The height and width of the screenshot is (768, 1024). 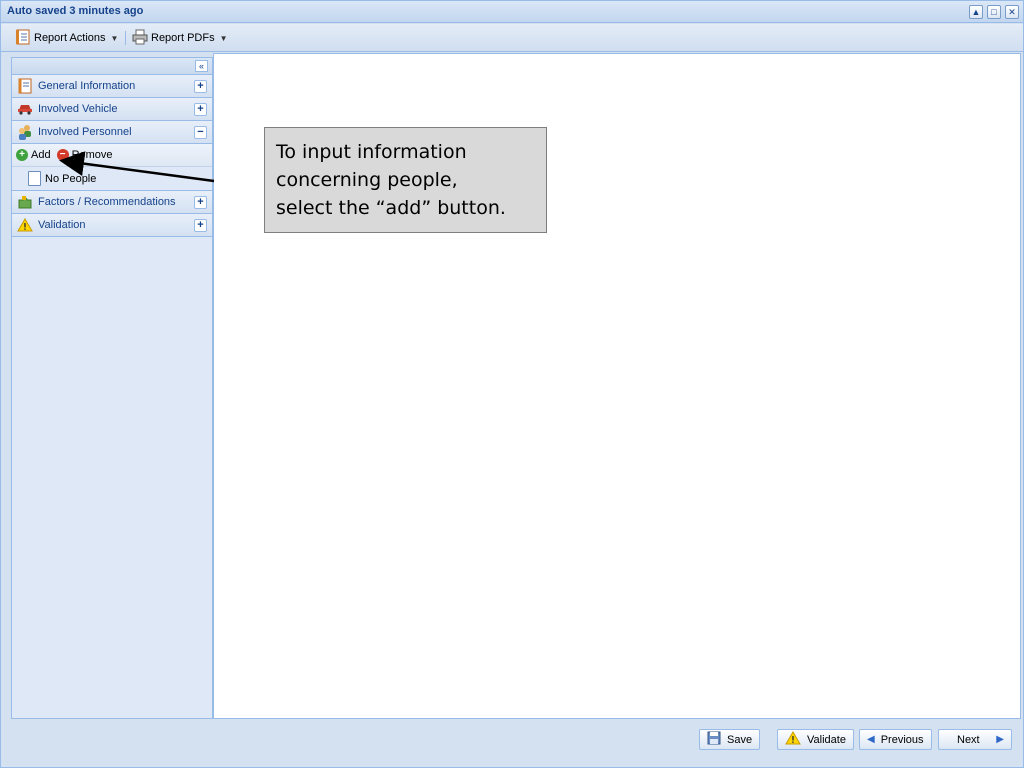 What do you see at coordinates (1000, 739) in the screenshot?
I see `arrow-right-icon: ▶` at bounding box center [1000, 739].